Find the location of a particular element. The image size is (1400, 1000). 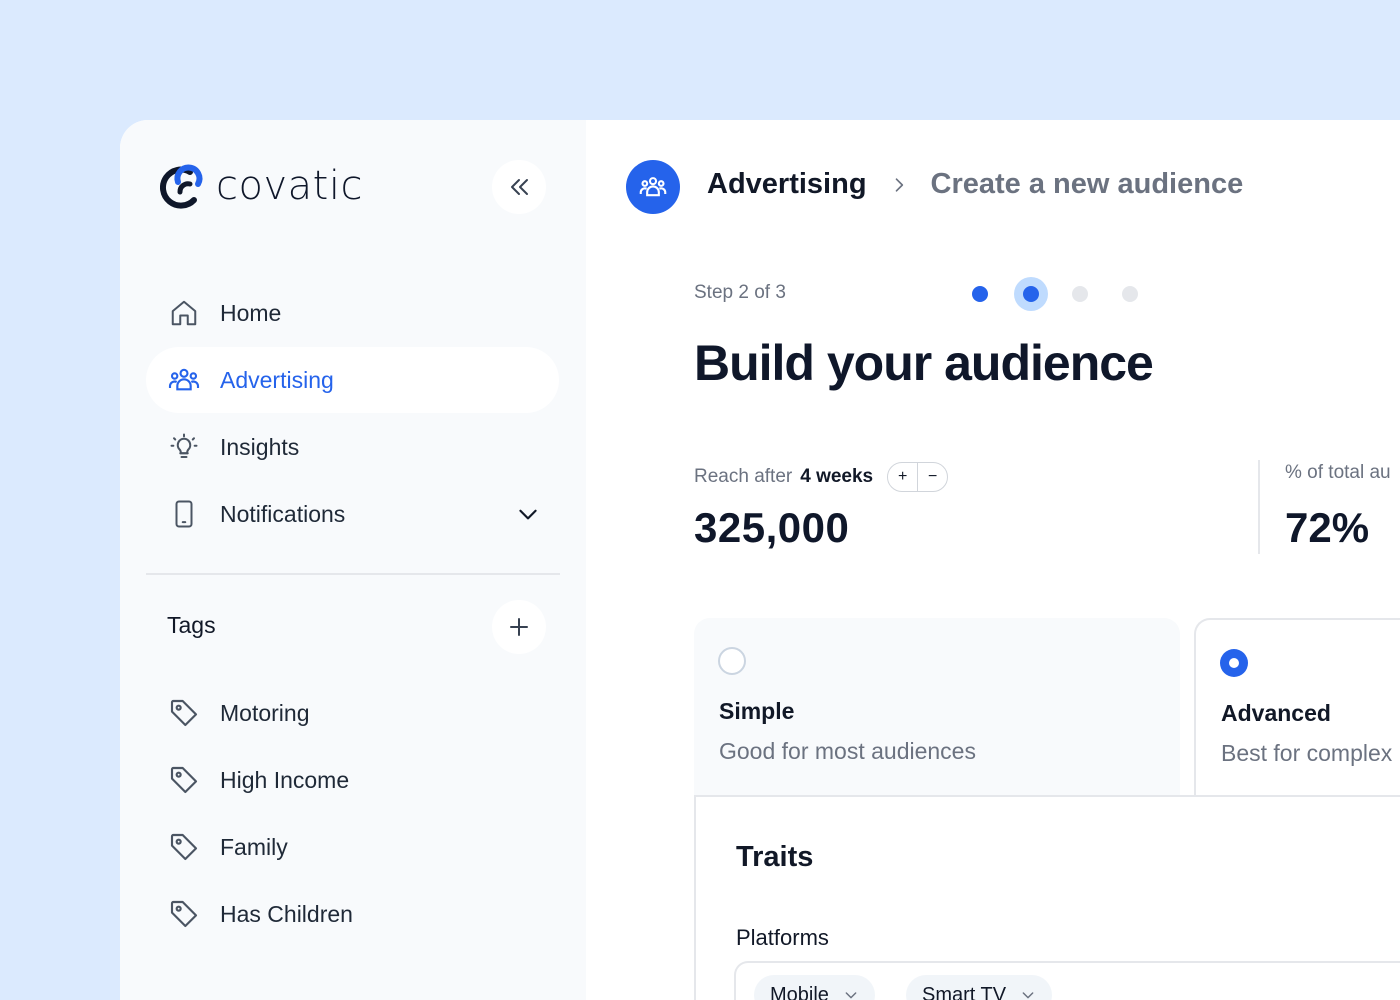

phone-icon is located at coordinates (184, 514).